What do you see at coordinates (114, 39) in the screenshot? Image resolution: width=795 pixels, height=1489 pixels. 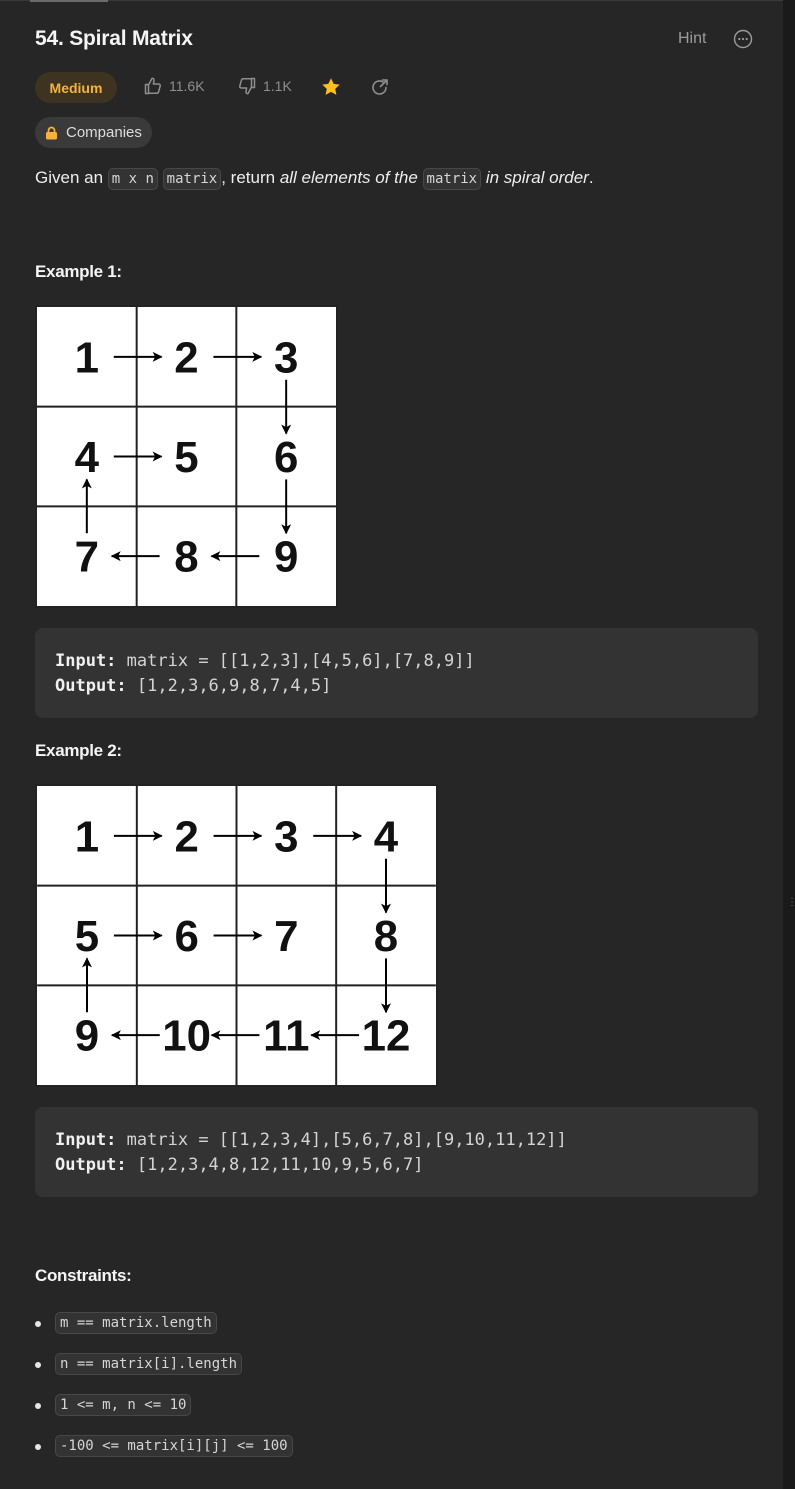 I see `problem-title: 54. Spiral Matrix` at bounding box center [114, 39].